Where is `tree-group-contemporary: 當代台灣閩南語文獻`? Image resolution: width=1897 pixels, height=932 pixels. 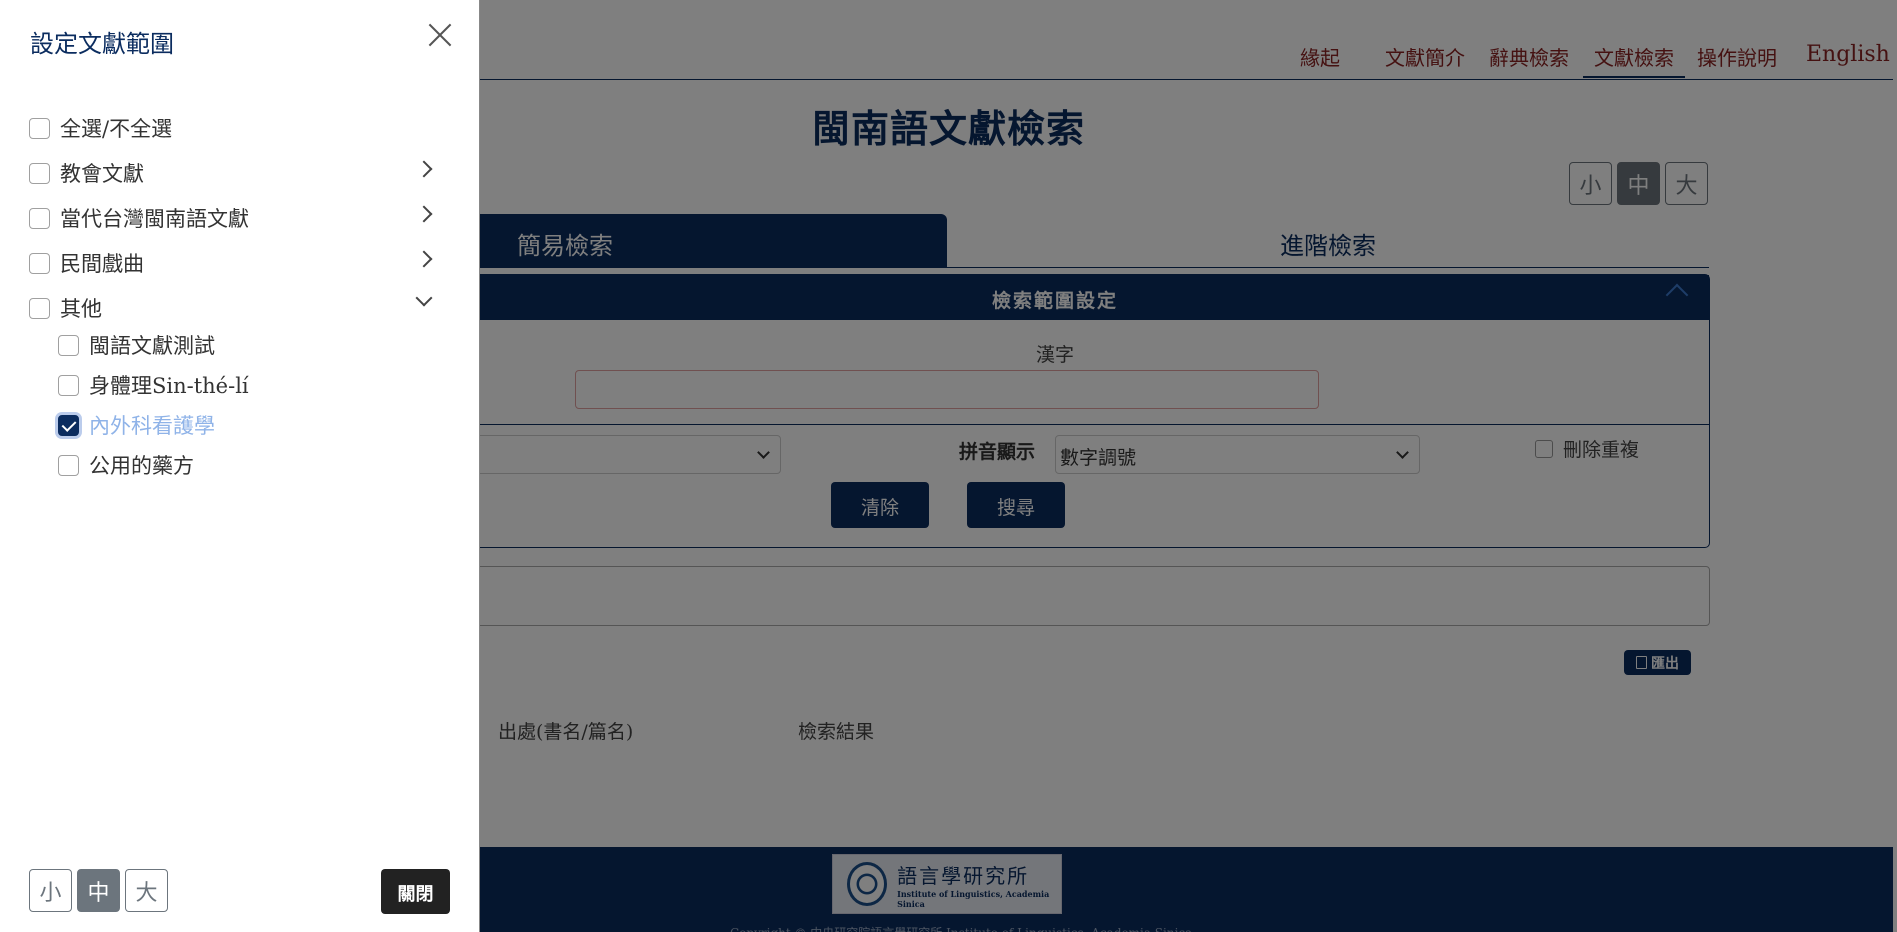
tree-group-contemporary: 當代台灣閩南語文獻 is located at coordinates (139, 218).